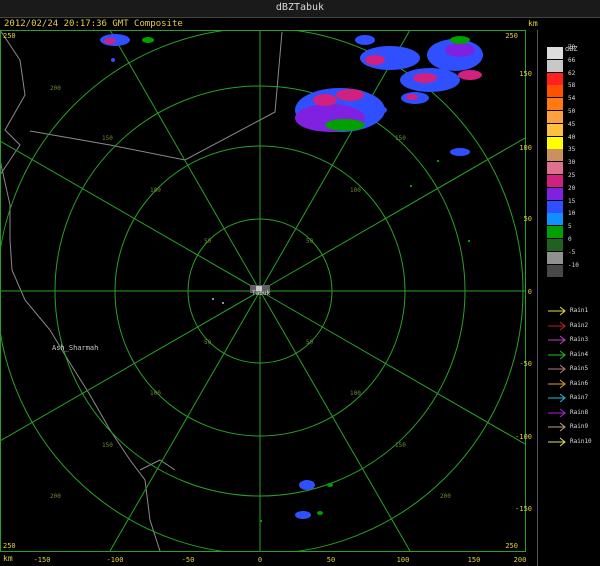 Image resolution: width=600 pixels, height=566 pixels. I want to click on echo-cluster-northwest, so click(127, 48).